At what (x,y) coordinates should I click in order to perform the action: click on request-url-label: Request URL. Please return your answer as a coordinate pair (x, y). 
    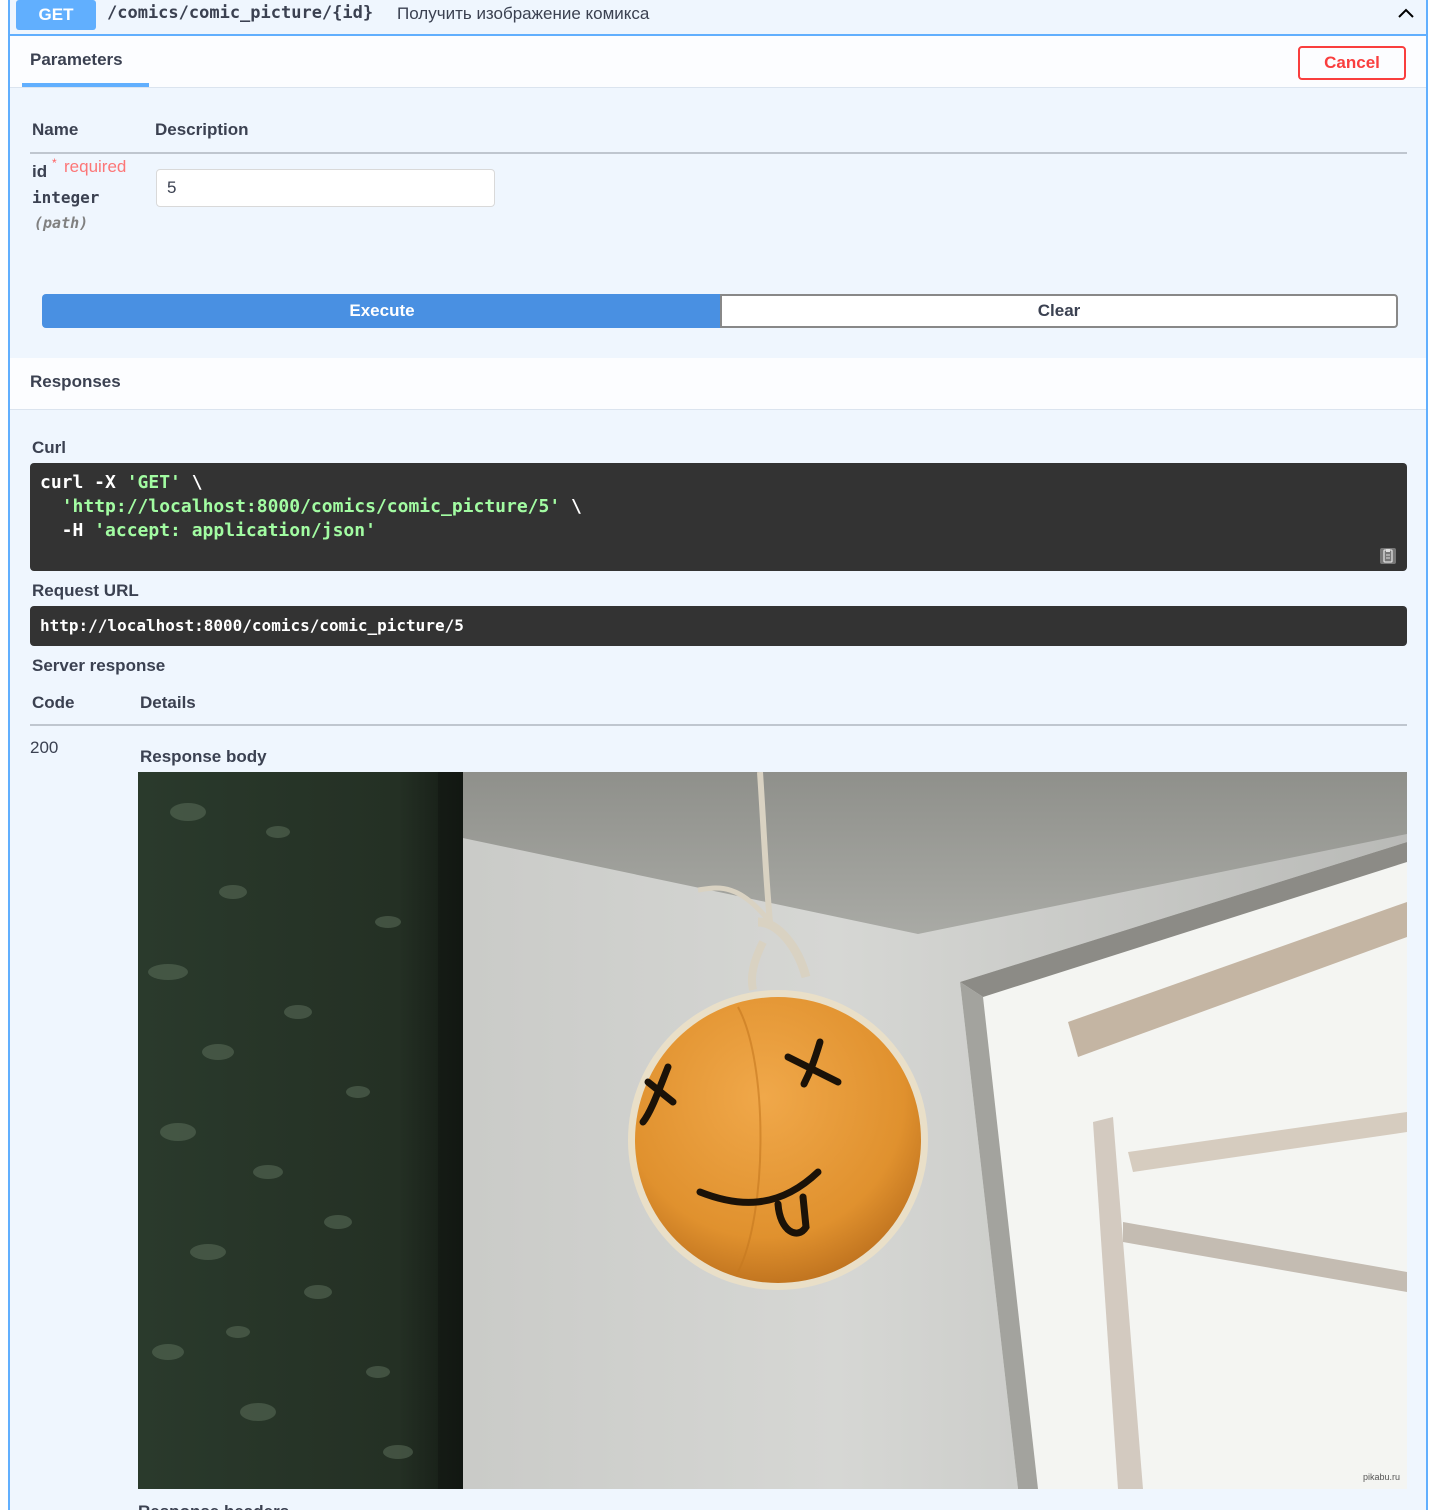
    Looking at the image, I should click on (85, 590).